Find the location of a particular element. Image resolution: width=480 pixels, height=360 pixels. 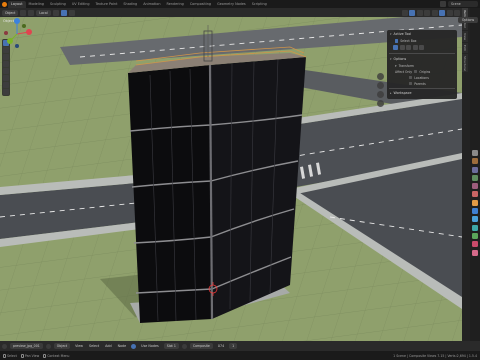

overlay-toggle-icon is located at coordinates (419, 12).